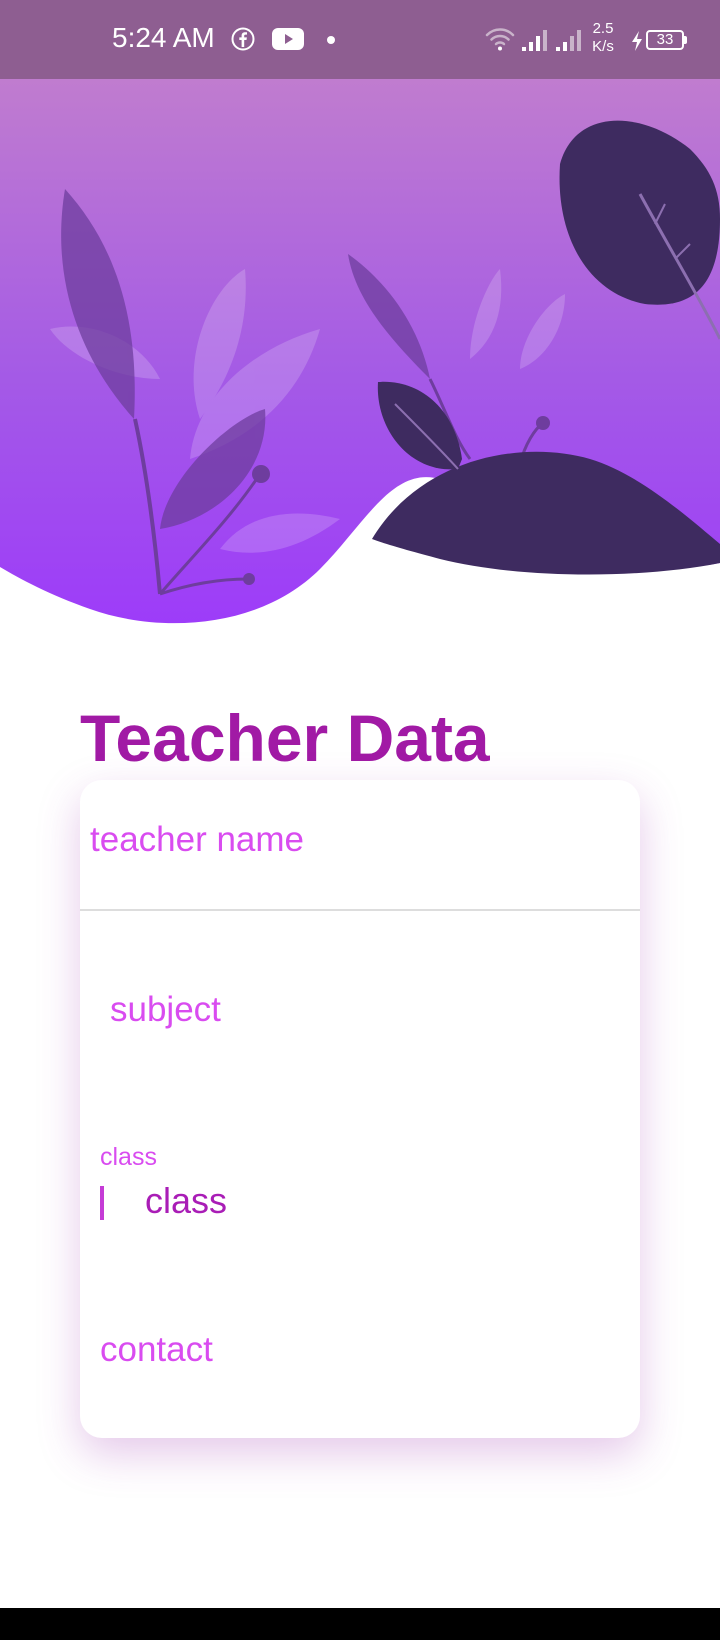  I want to click on network-speed-unit: K/s, so click(603, 46).